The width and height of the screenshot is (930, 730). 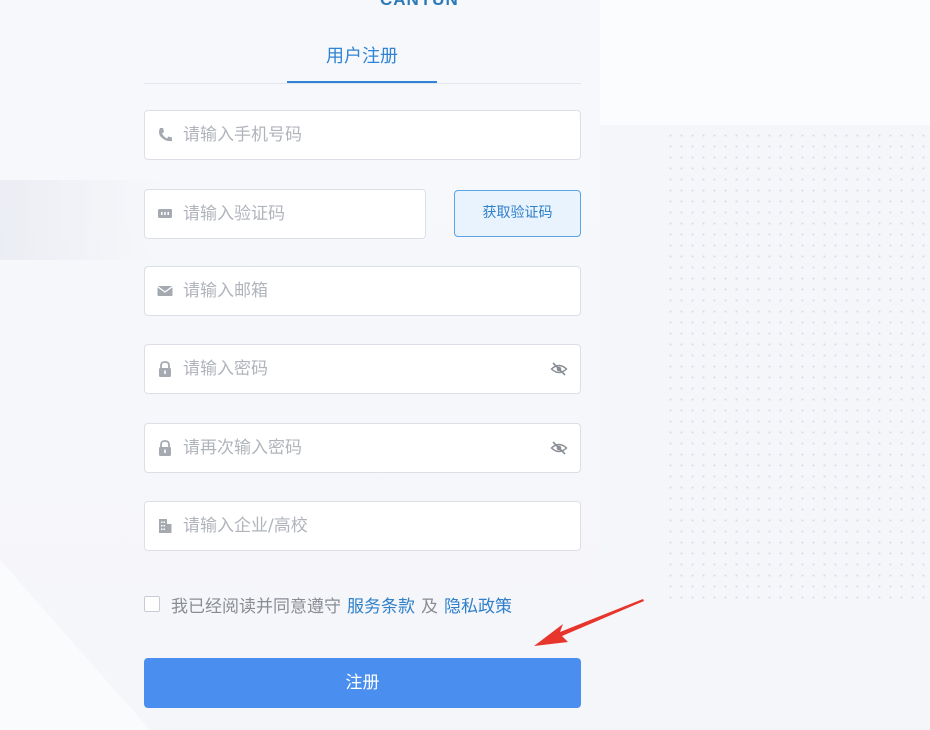 I want to click on register-button: 注册, so click(x=362, y=683).